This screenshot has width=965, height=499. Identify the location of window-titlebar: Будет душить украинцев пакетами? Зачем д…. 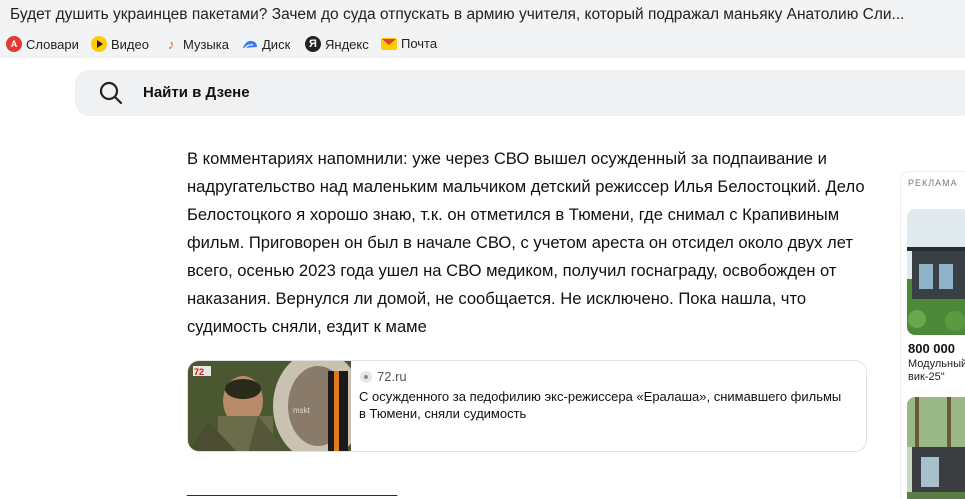
(482, 15).